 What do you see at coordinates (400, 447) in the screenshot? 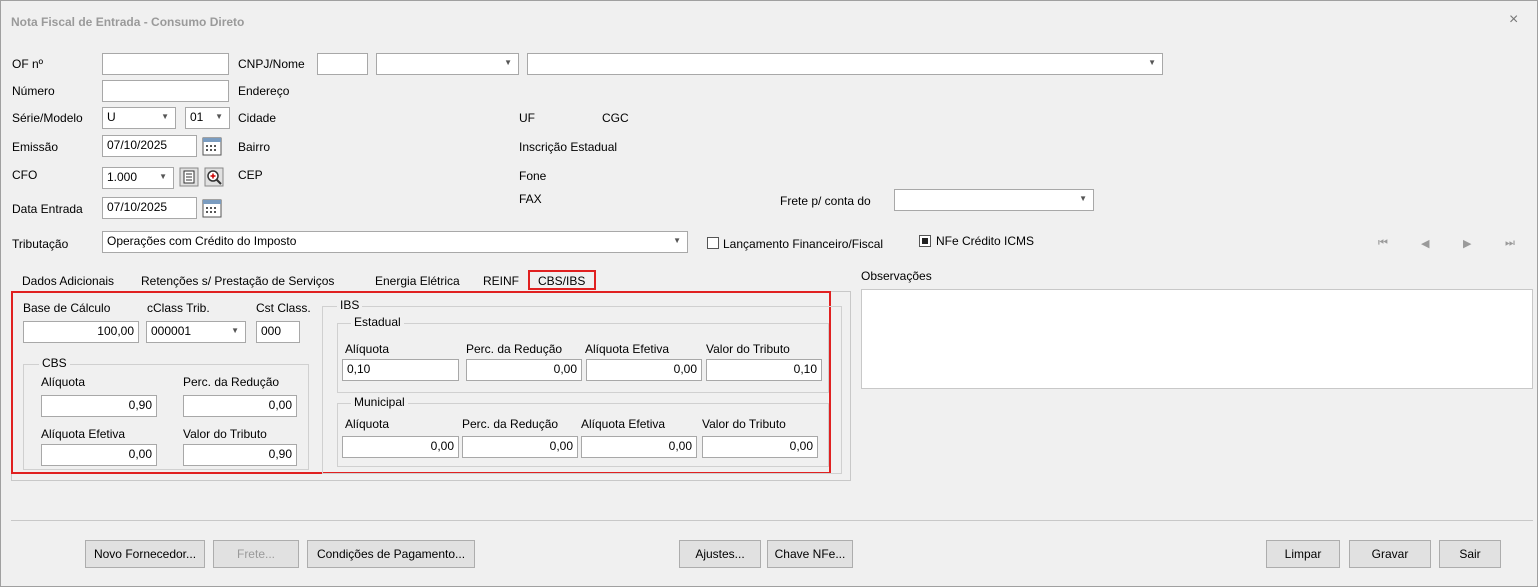
I see `municipal-aliquota-input: 0,00` at bounding box center [400, 447].